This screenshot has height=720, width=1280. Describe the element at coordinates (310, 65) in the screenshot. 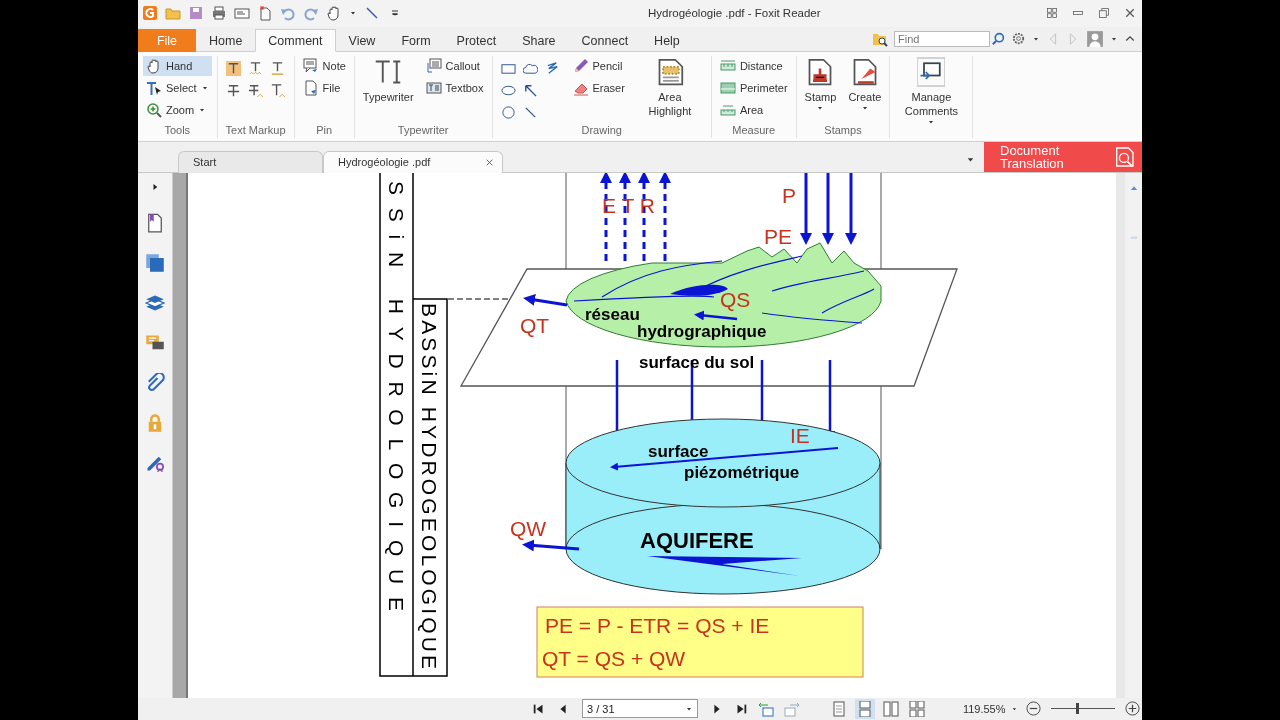

I see `note-icon` at that location.